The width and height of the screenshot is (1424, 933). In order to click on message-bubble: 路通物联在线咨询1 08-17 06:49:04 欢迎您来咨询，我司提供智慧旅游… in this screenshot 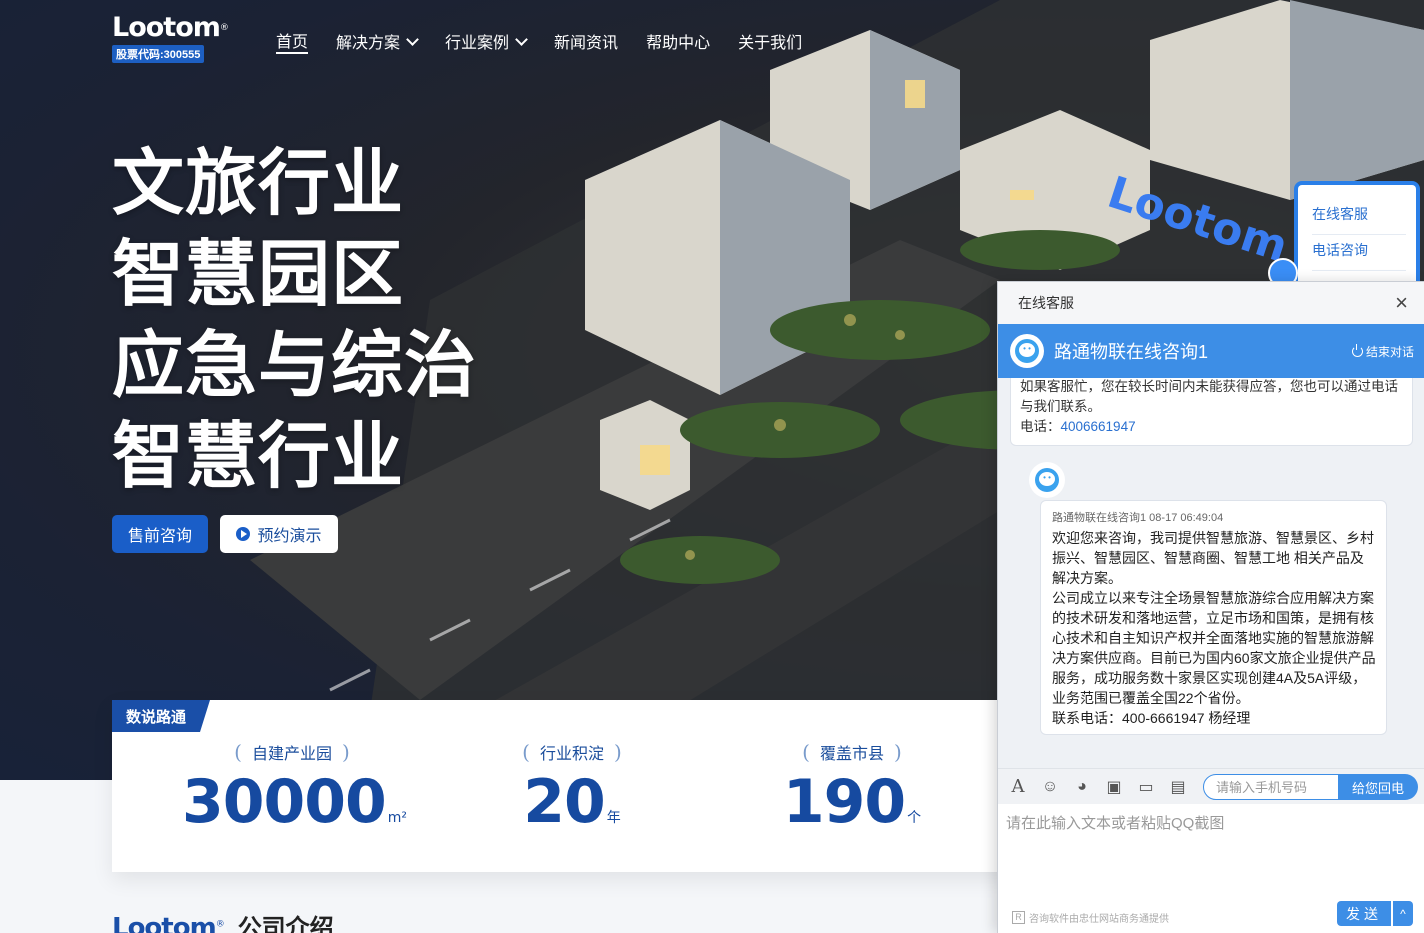, I will do `click(1213, 617)`.